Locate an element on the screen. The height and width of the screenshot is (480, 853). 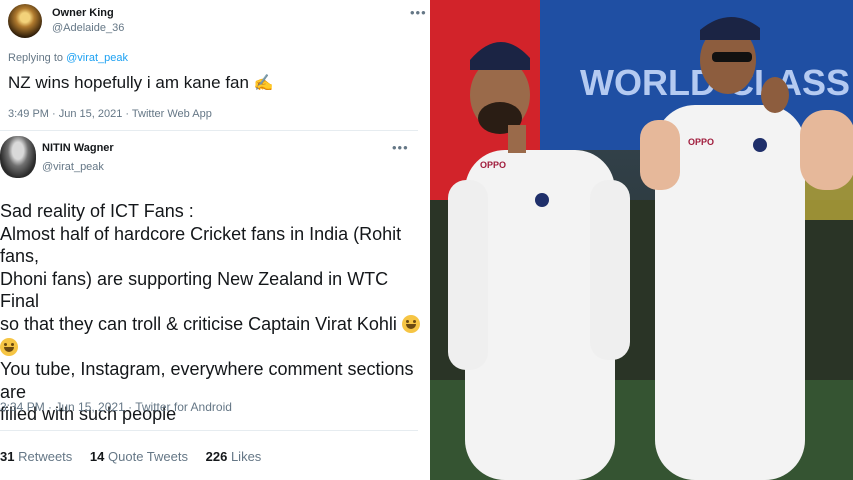
tweet-stats: 31 Retweets 14 Quote Tweets 226 Likes is located at coordinates (137, 456).